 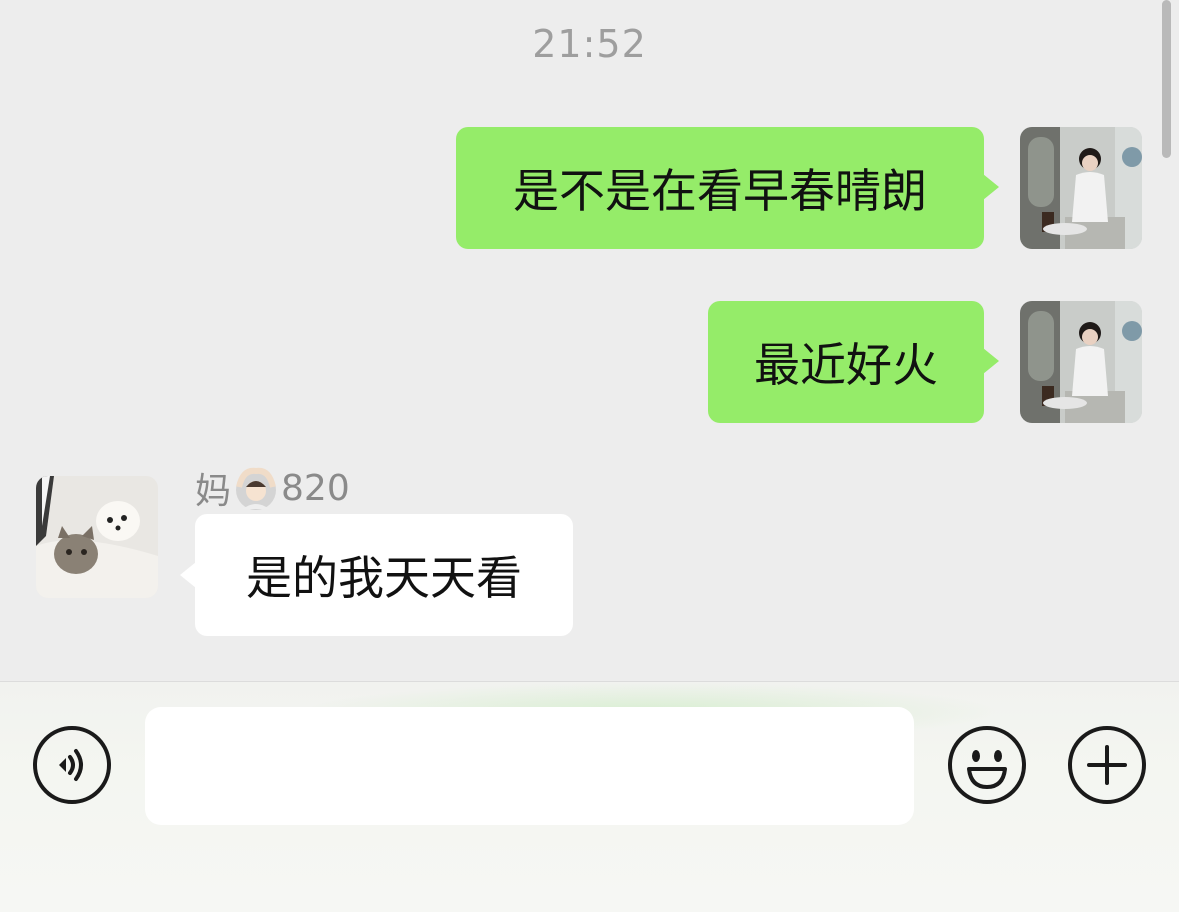 What do you see at coordinates (846, 365) in the screenshot?
I see `message-text: 最近好火` at bounding box center [846, 365].